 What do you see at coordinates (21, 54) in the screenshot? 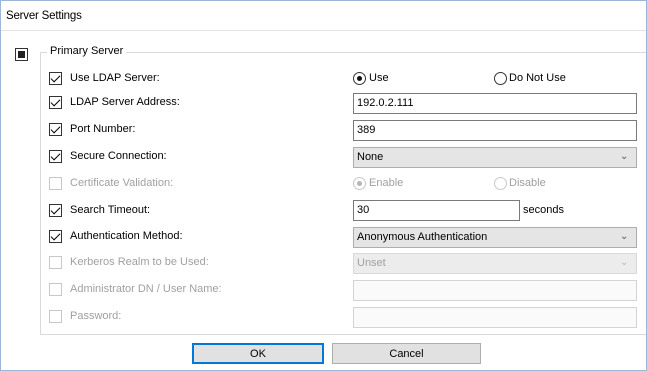
I see `section-toggle-icon` at bounding box center [21, 54].